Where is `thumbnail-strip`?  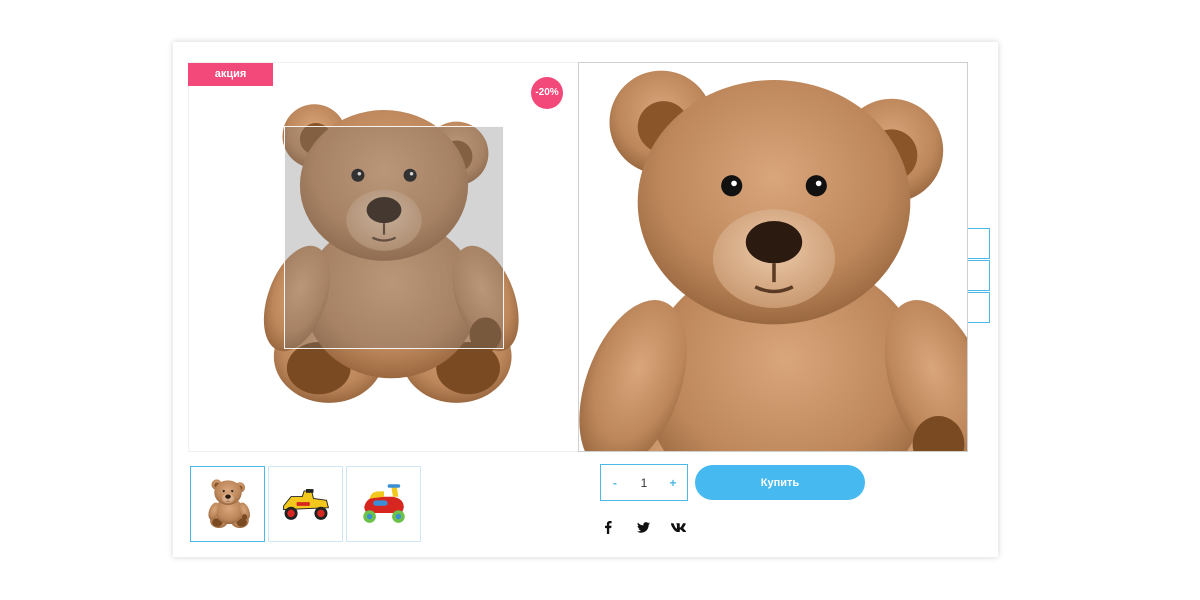
thumbnail-strip is located at coordinates (305, 504).